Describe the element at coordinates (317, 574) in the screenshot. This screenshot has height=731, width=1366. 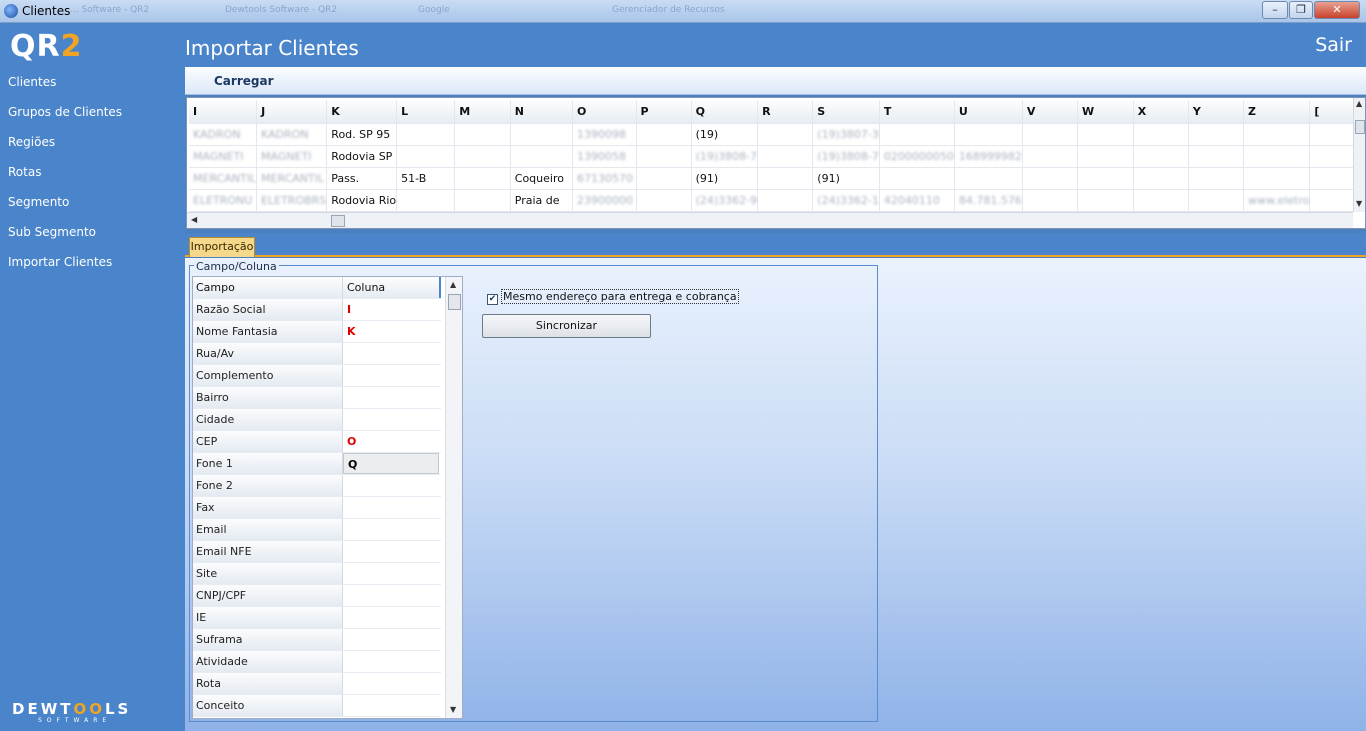
I see `mapping-row: Site` at that location.